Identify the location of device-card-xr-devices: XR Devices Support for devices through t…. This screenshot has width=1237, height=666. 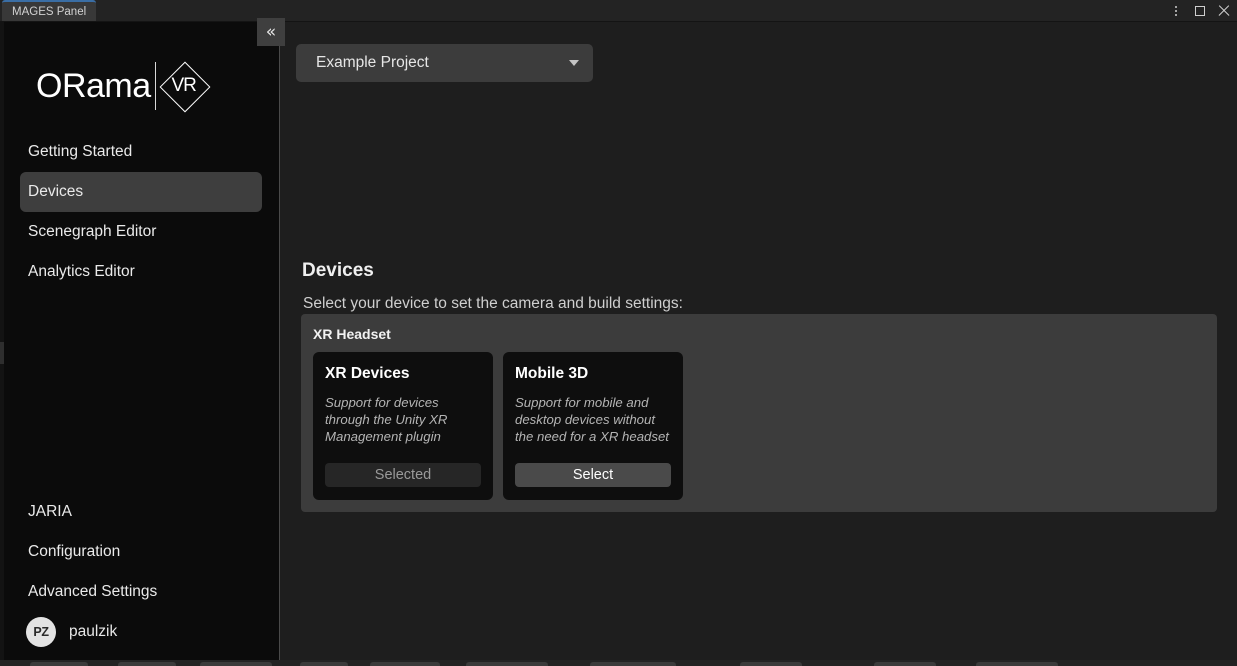
(403, 426).